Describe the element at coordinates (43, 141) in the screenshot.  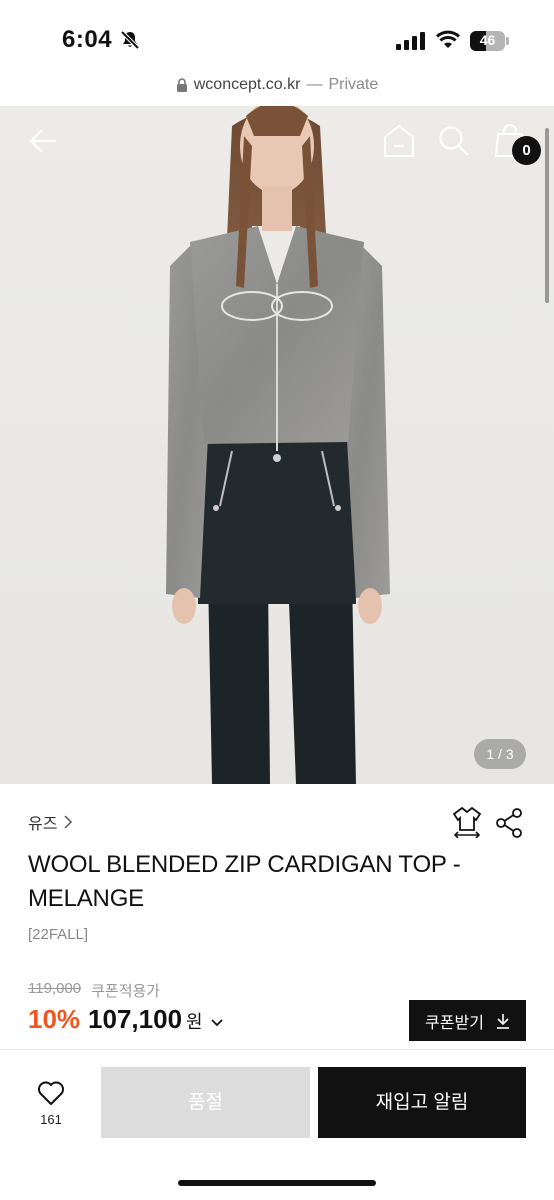
I see `back-arrow-icon` at that location.